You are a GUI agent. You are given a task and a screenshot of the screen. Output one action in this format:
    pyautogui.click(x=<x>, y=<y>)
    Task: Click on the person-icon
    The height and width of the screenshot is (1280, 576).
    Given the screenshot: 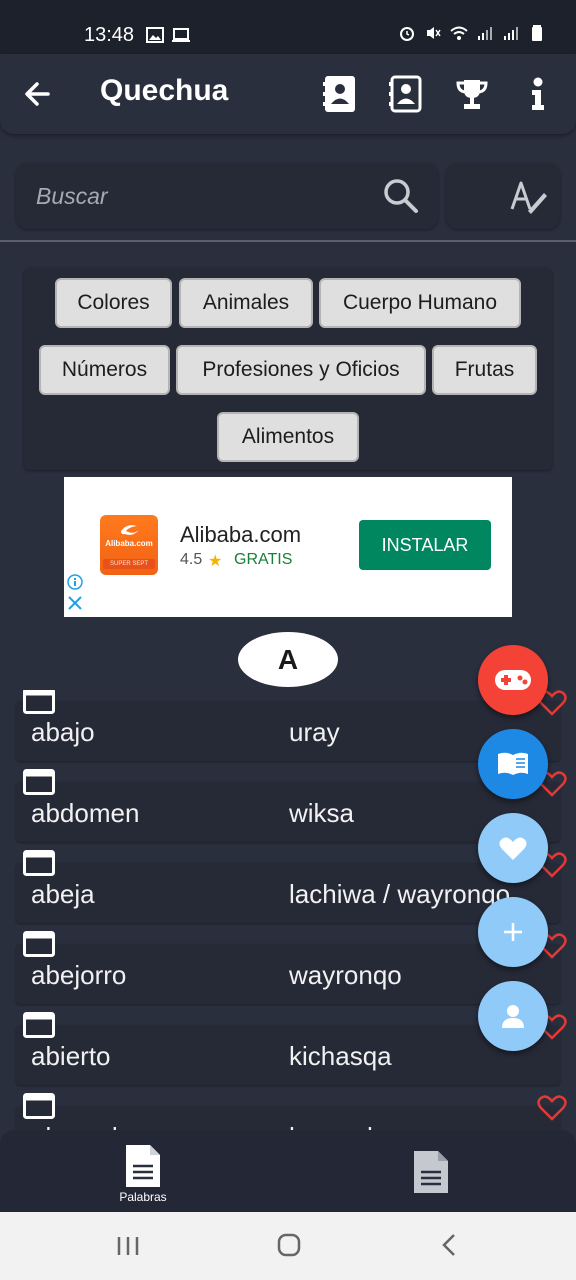 What is the action you would take?
    pyautogui.click(x=513, y=1016)
    